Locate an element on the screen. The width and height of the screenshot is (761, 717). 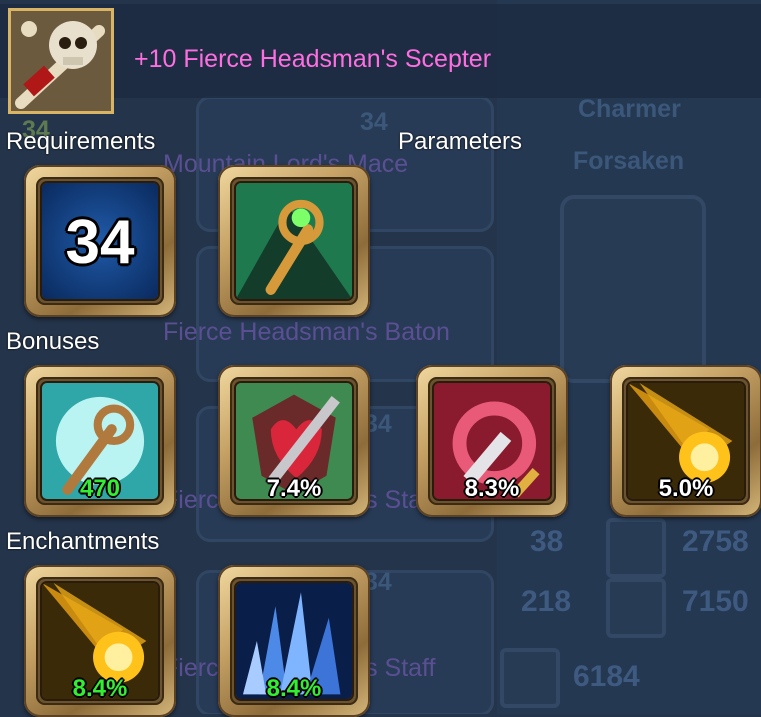
bonus-slot: 7.4% is located at coordinates (294, 441).